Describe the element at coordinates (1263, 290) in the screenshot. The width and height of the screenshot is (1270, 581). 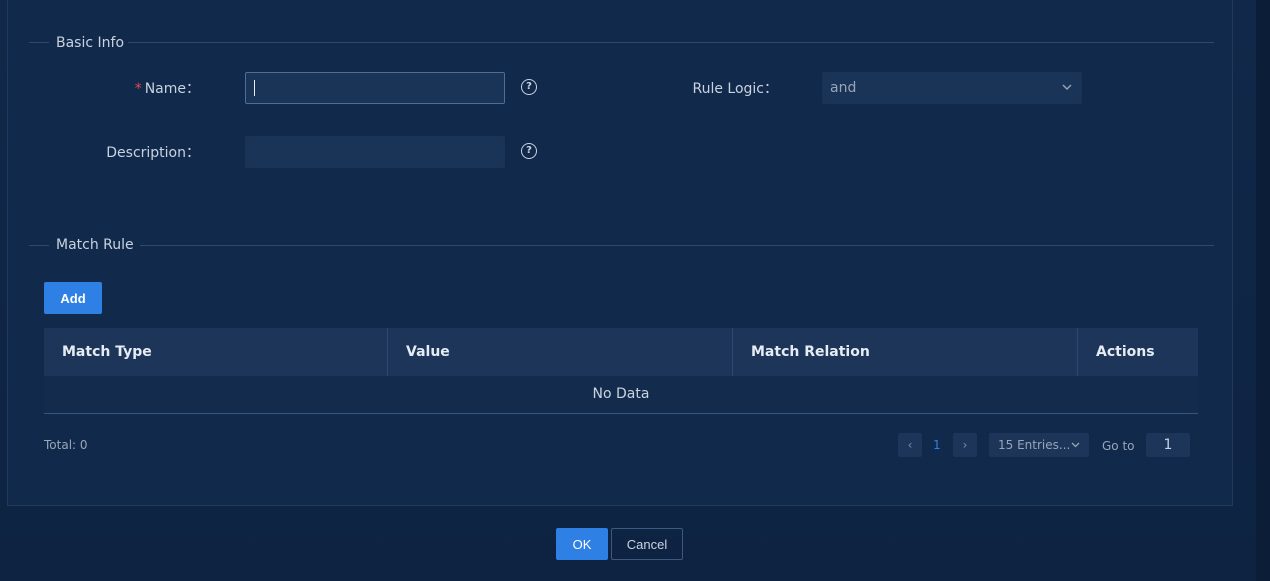
I see `scrollbar-rail` at that location.